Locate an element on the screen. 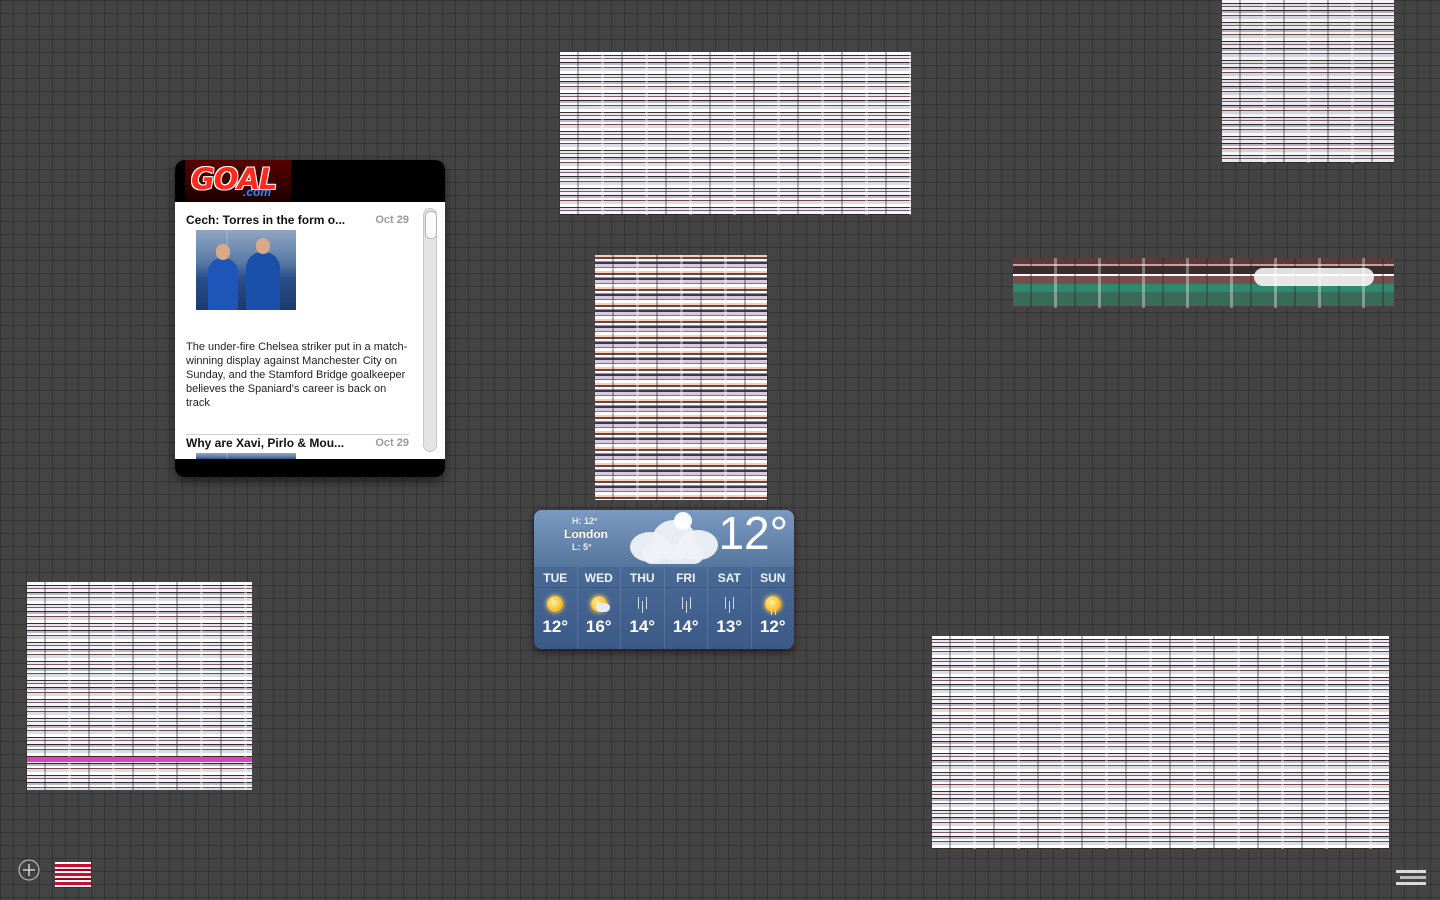 The width and height of the screenshot is (1440, 900). glitched-thumbnail-bottom-left is located at coordinates (73, 875).